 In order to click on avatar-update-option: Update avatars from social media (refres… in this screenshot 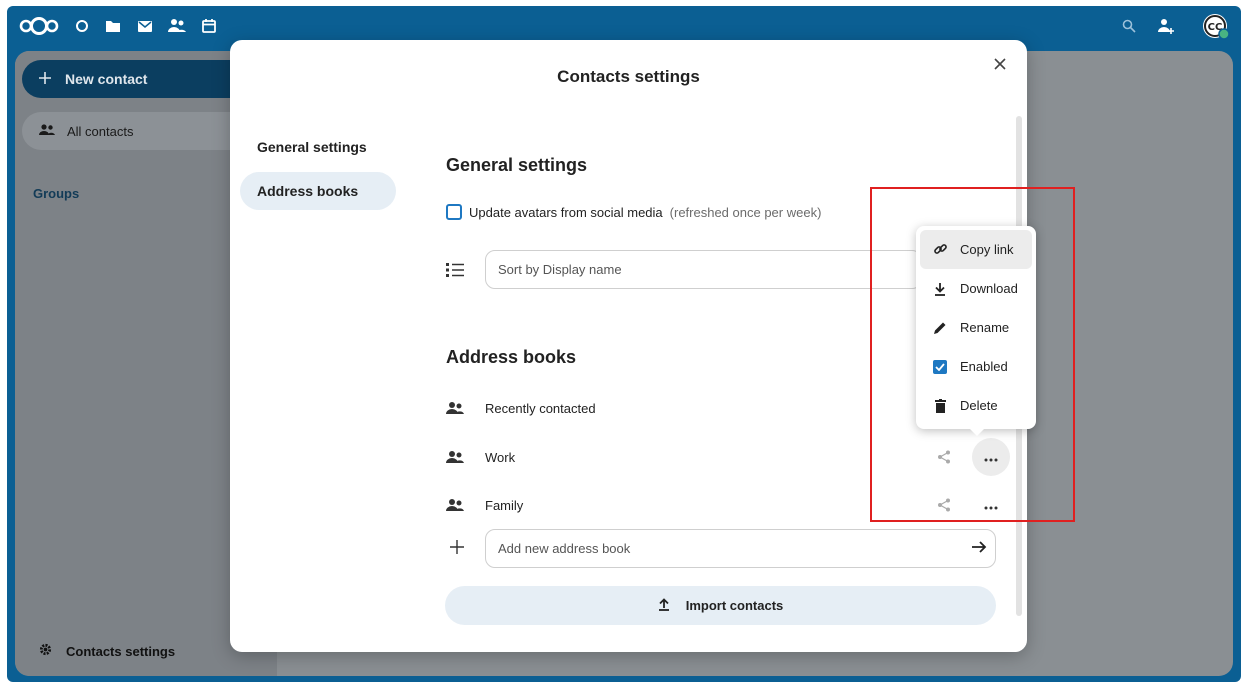, I will do `click(633, 212)`.